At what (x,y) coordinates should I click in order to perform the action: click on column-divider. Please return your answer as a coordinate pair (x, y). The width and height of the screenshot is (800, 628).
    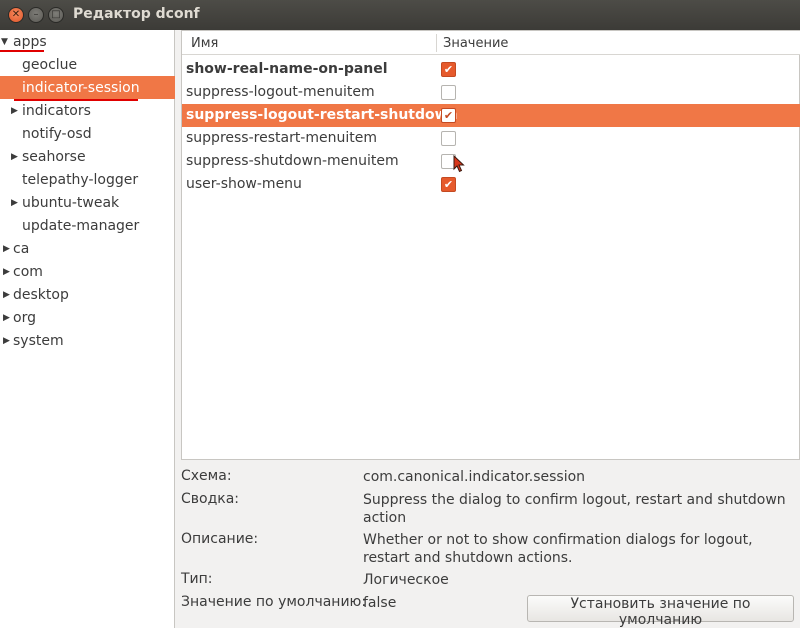
    Looking at the image, I should click on (436, 43).